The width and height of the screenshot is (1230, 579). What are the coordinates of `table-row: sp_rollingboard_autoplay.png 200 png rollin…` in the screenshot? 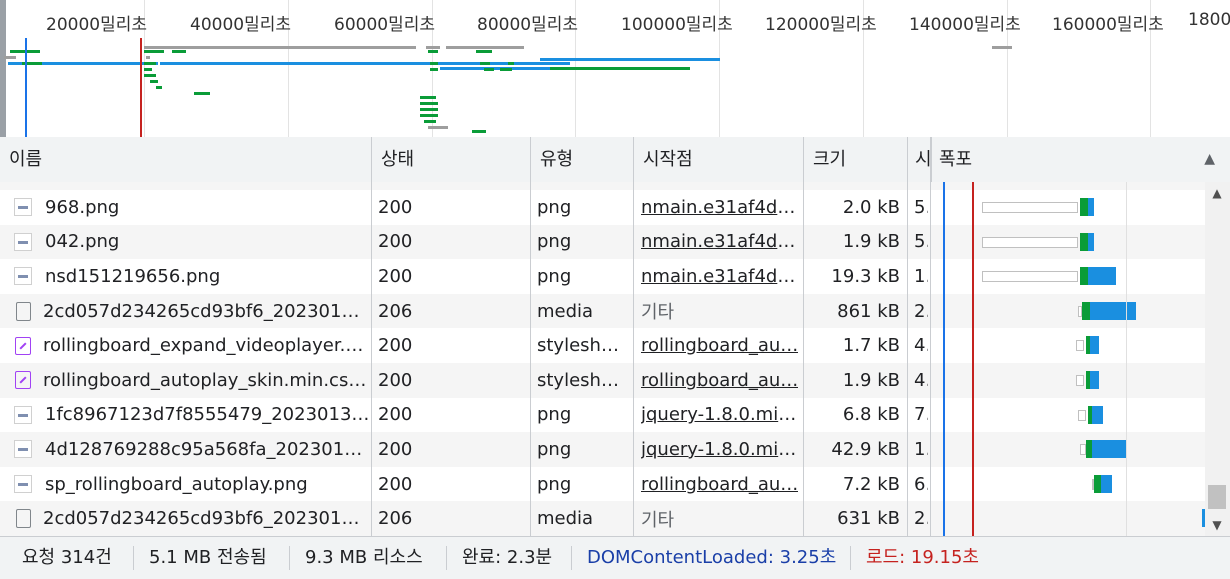 It's located at (602, 484).